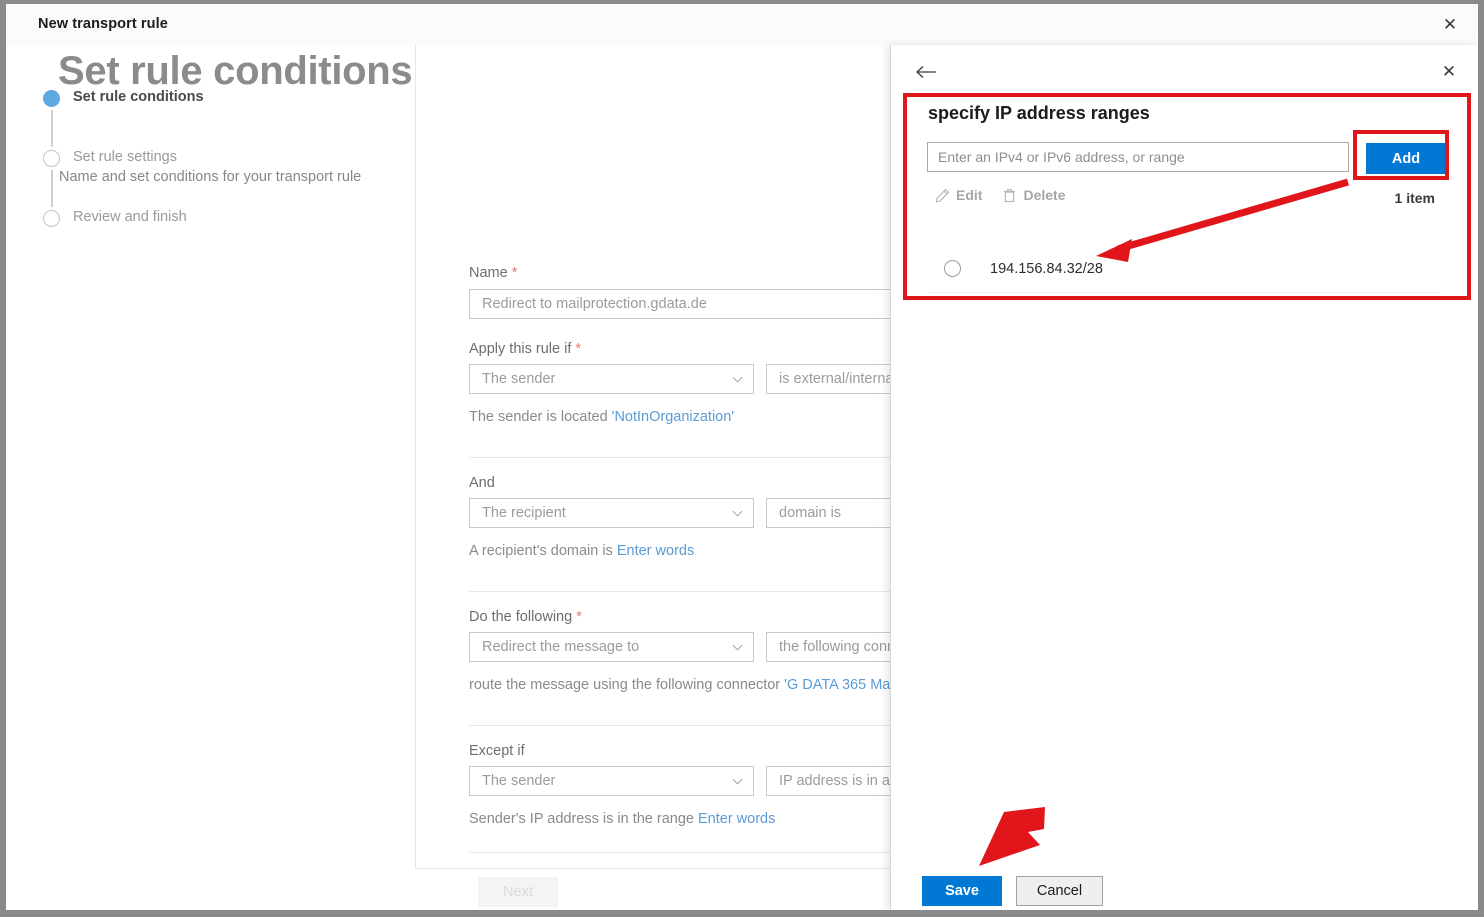 The width and height of the screenshot is (1484, 917). I want to click on apply-rule-if-predicate-dropdown: The sender, so click(611, 379).